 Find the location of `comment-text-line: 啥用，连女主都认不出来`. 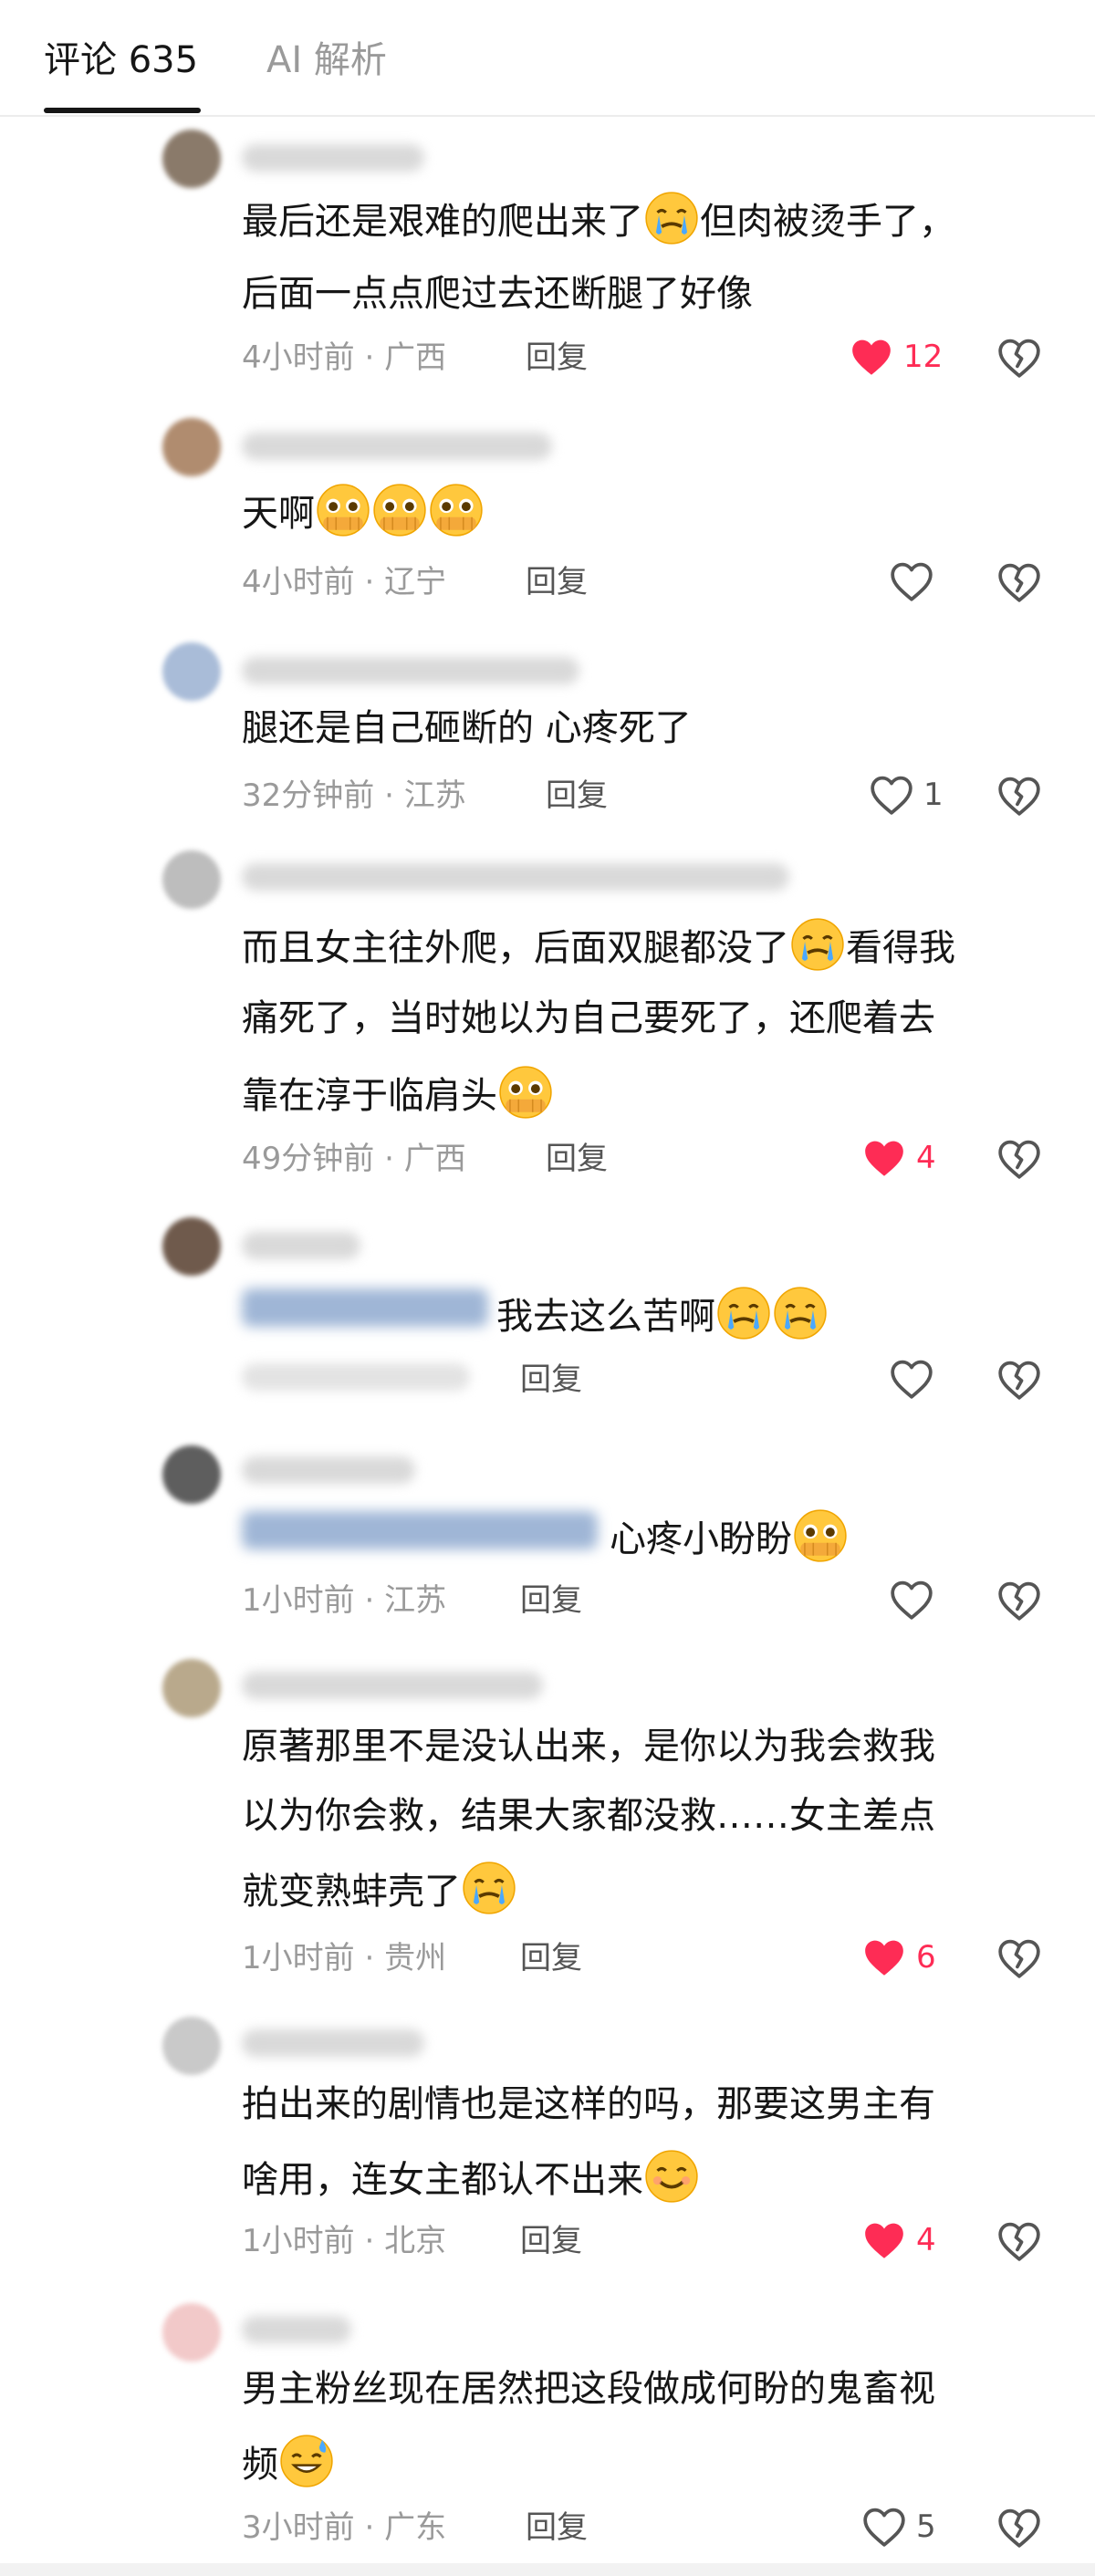

comment-text-line: 啥用，连女主都认不出来 is located at coordinates (471, 2177).